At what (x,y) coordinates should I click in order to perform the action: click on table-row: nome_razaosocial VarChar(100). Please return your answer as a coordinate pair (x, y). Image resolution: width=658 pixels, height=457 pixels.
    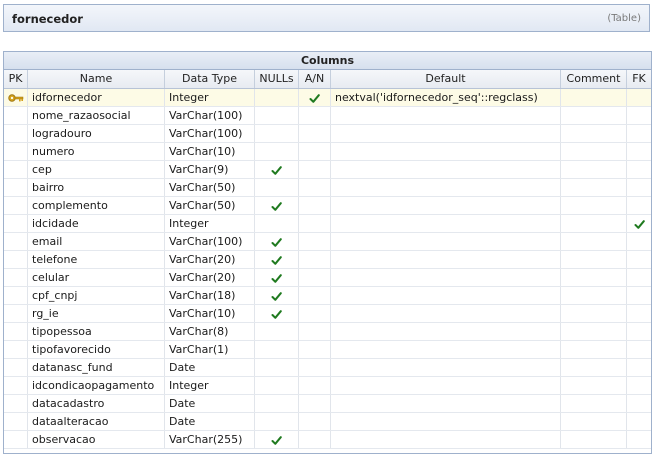
    Looking at the image, I should click on (327, 116).